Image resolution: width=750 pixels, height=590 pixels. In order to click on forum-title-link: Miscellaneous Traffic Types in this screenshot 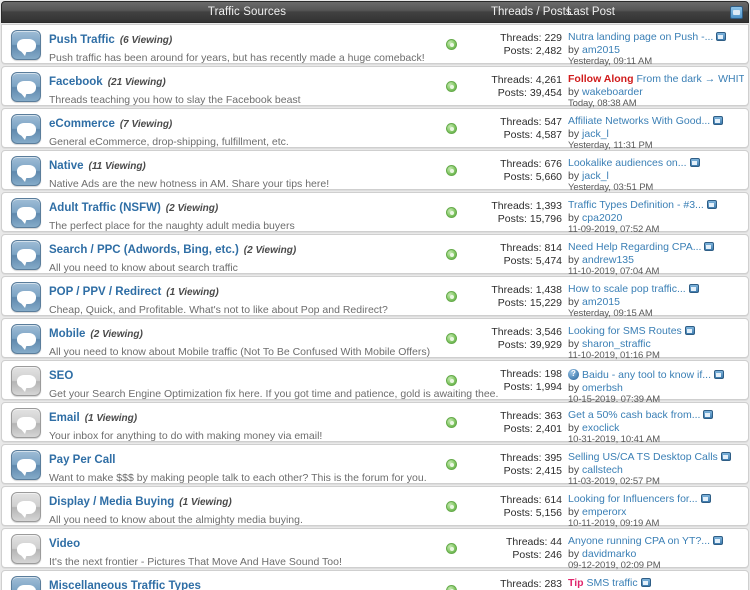, I will do `click(125, 584)`.